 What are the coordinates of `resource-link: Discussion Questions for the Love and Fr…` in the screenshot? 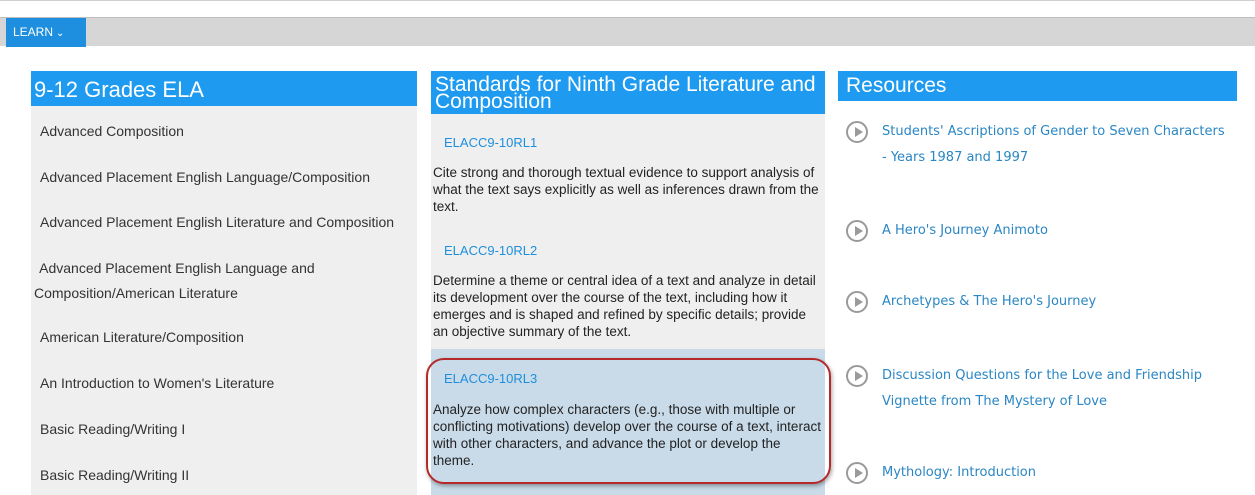 It's located at (1054, 389).